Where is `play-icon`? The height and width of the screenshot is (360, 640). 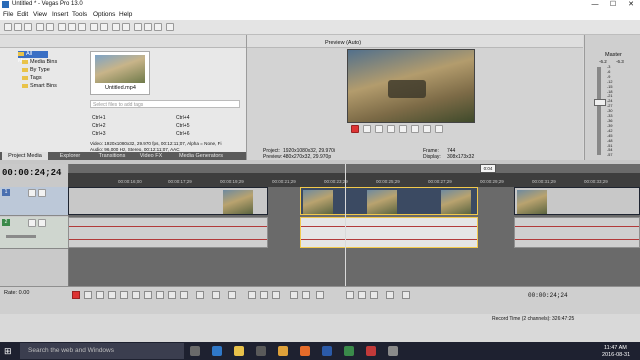 play-icon is located at coordinates (391, 129).